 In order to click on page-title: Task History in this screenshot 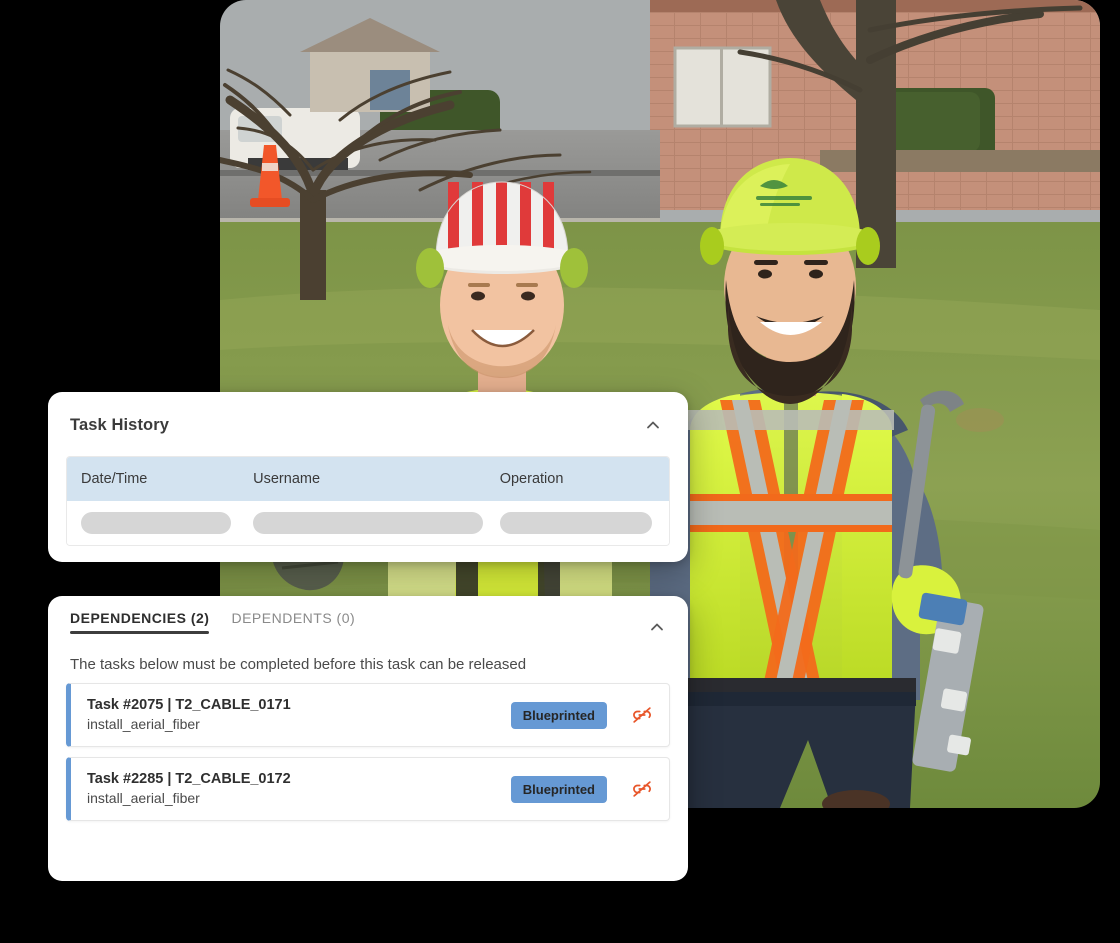, I will do `click(120, 424)`.